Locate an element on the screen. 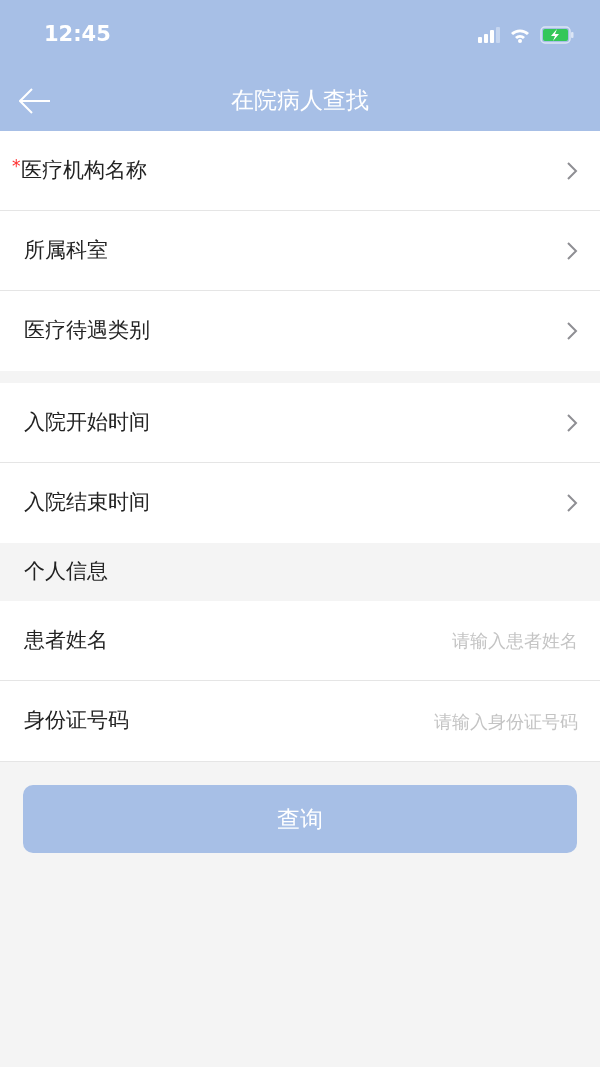  list-item: 入院结束时间 is located at coordinates (300, 503).